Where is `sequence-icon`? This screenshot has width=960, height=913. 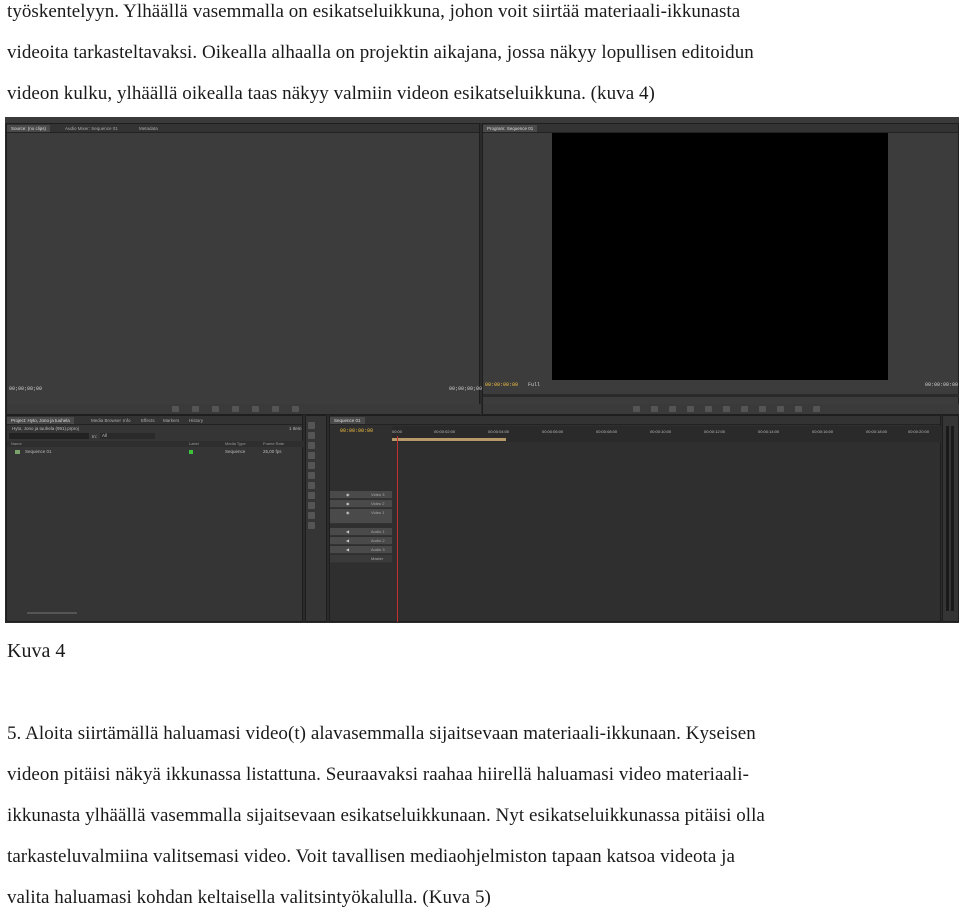
sequence-icon is located at coordinates (17, 452).